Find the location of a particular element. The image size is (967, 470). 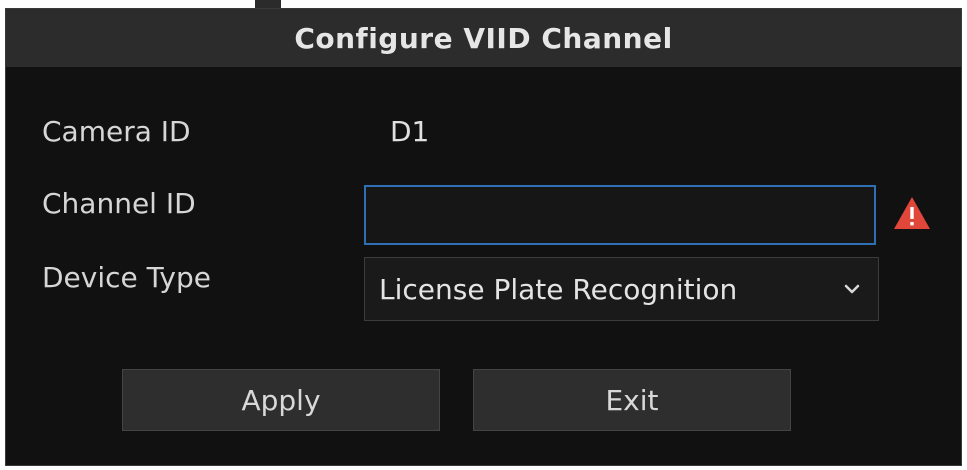

dialog-title: Configure VIID Channel is located at coordinates (483, 38).